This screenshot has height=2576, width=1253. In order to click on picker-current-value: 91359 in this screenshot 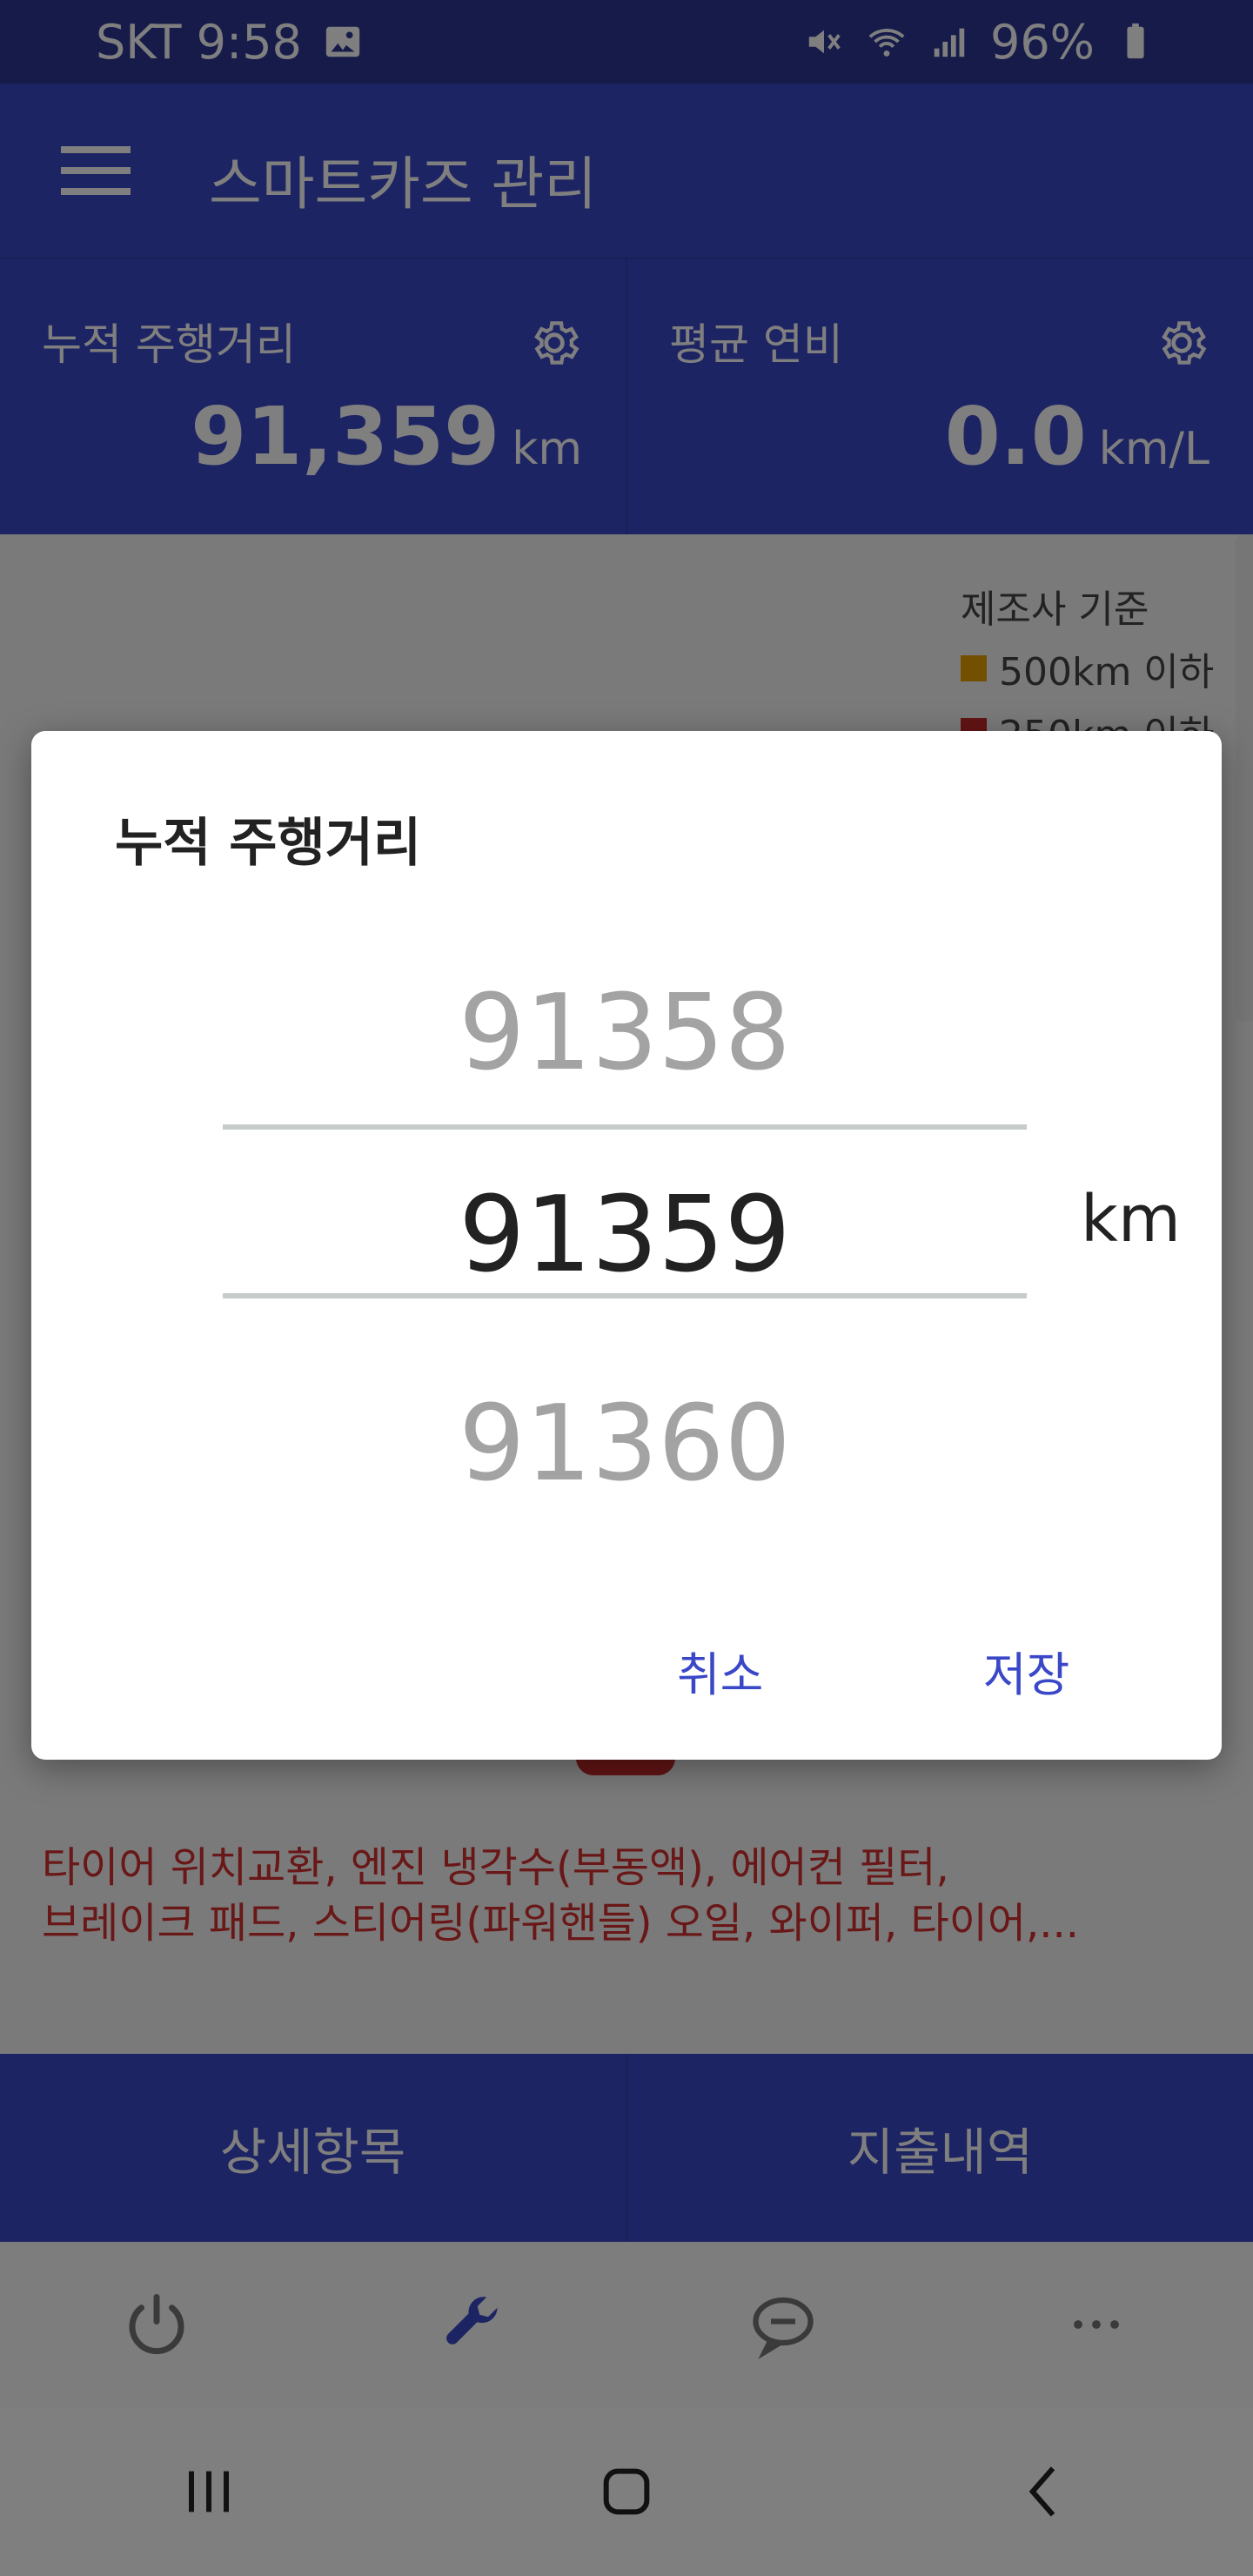, I will do `click(625, 1235)`.